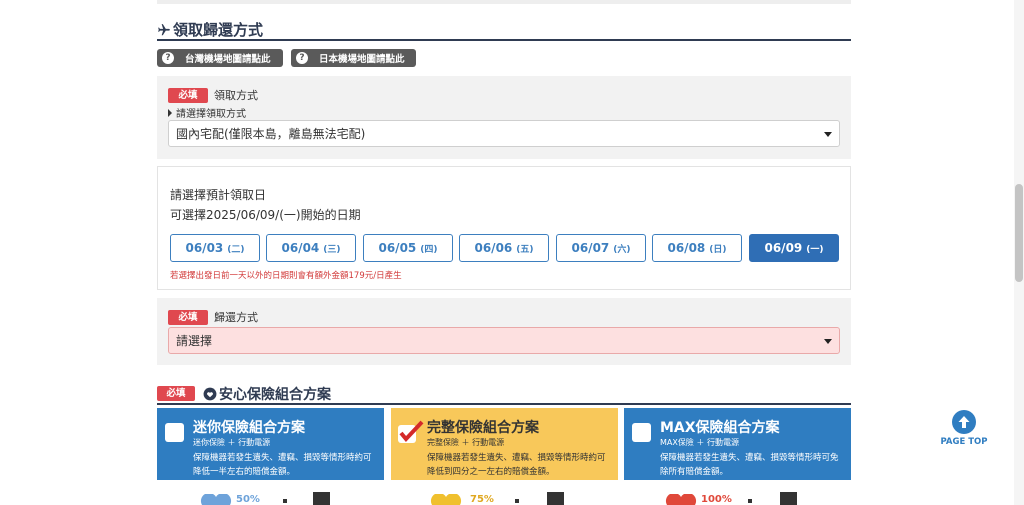 The width and height of the screenshot is (1024, 505). I want to click on pickup-method-label: 領取方式, so click(236, 95).